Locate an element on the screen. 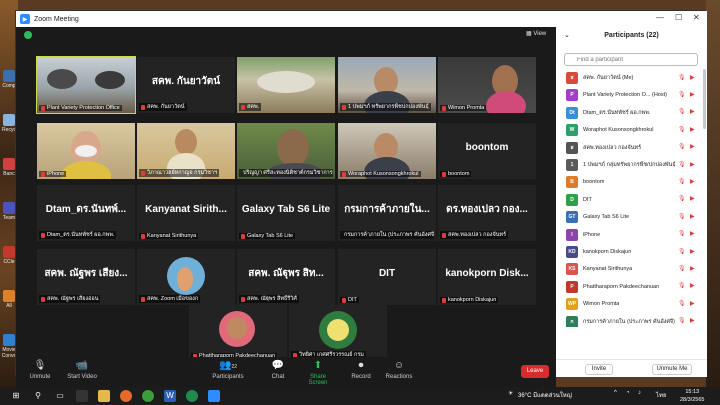 The width and height of the screenshot is (720, 405). record-button: ⏺ Record is located at coordinates (361, 370).